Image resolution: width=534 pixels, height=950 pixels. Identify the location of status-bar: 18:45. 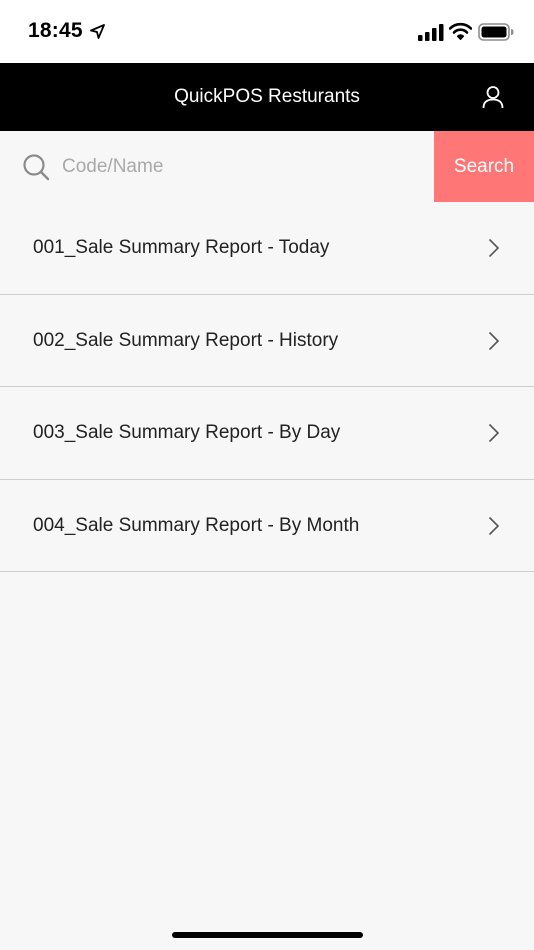
(267, 31).